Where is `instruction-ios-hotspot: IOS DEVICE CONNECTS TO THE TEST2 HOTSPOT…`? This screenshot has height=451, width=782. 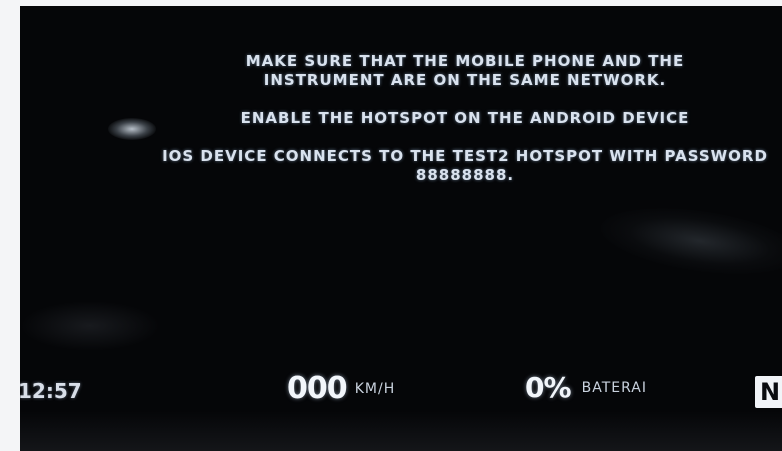 instruction-ios-hotspot: IOS DEVICE CONNECTS TO THE TEST2 HOTSPOT… is located at coordinates (465, 165).